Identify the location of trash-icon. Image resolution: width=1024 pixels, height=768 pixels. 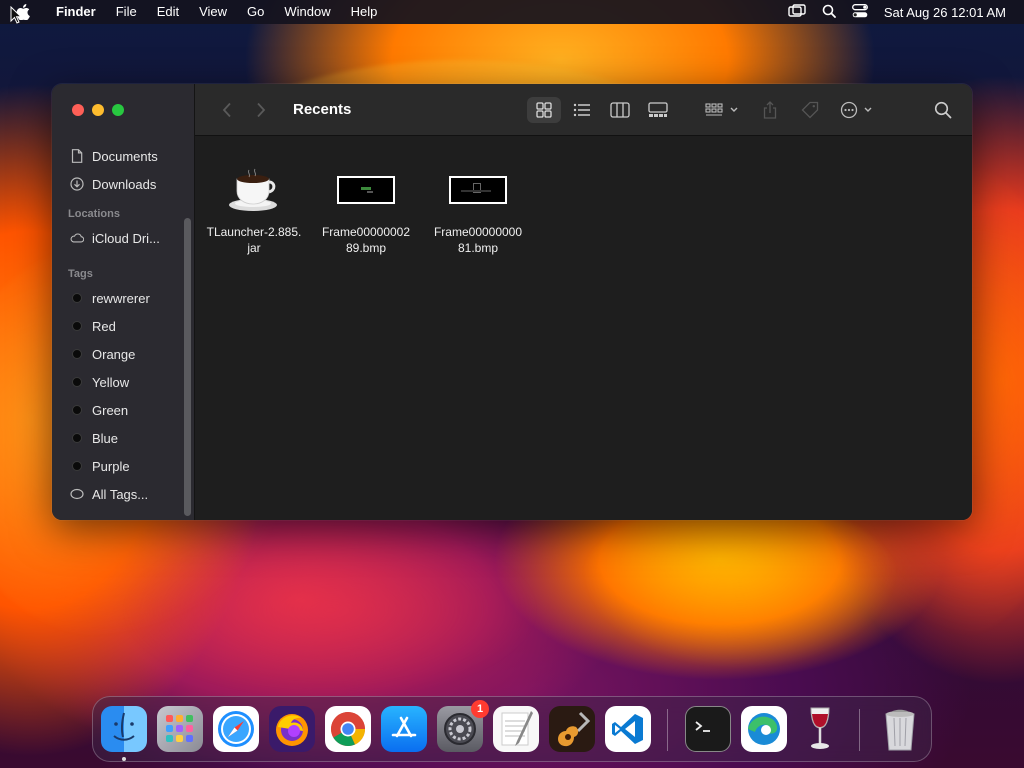
(900, 730).